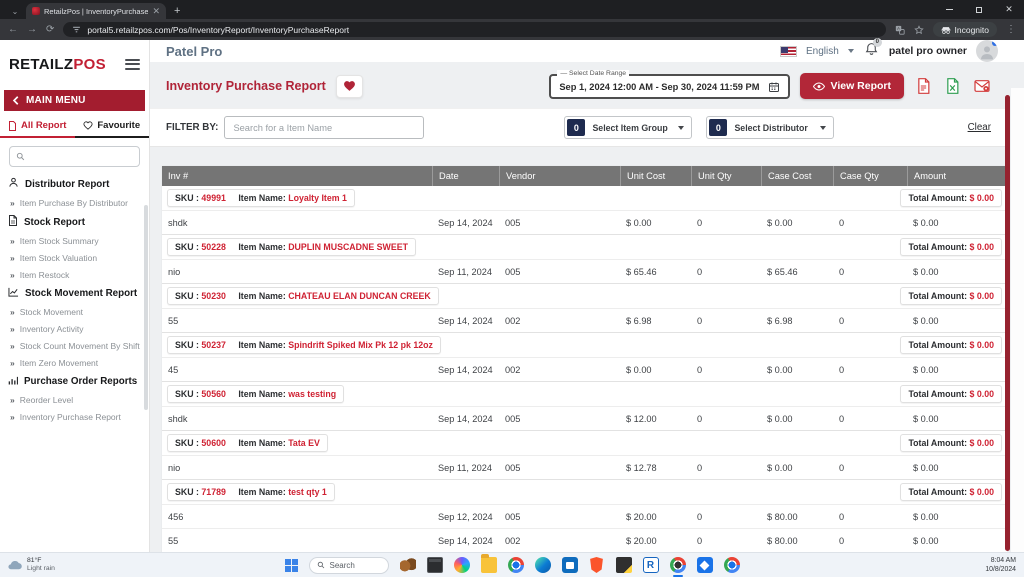  What do you see at coordinates (74, 183) in the screenshot?
I see `sidebar-section-title: Distributor Report` at bounding box center [74, 183].